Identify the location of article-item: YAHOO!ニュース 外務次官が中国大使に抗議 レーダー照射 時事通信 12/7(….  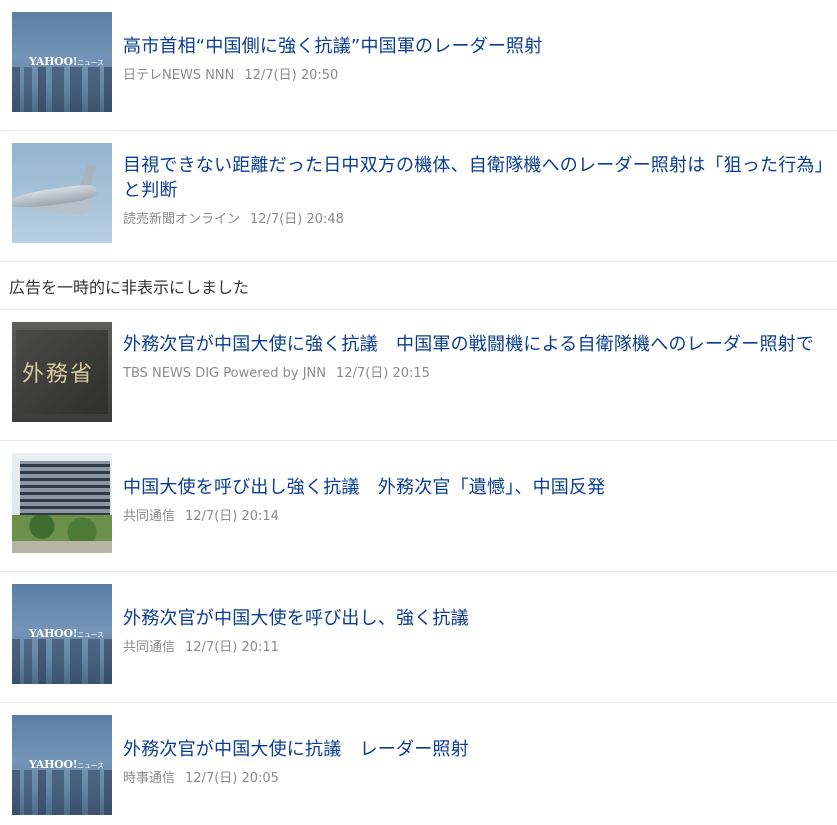
(418, 764).